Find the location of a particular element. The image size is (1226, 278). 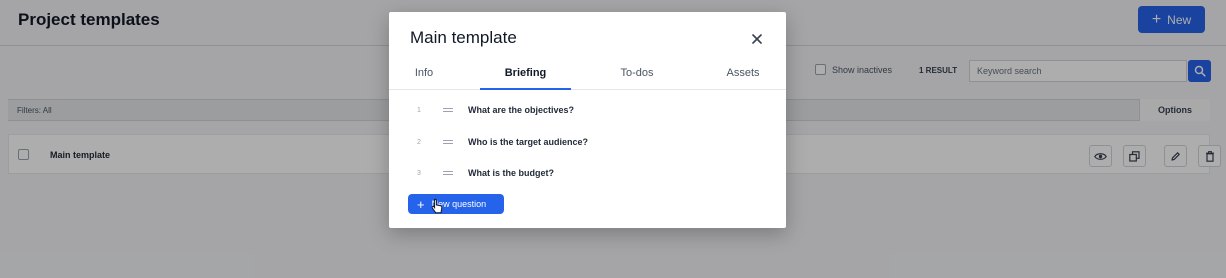

tab-briefing: Briefing is located at coordinates (525, 78).